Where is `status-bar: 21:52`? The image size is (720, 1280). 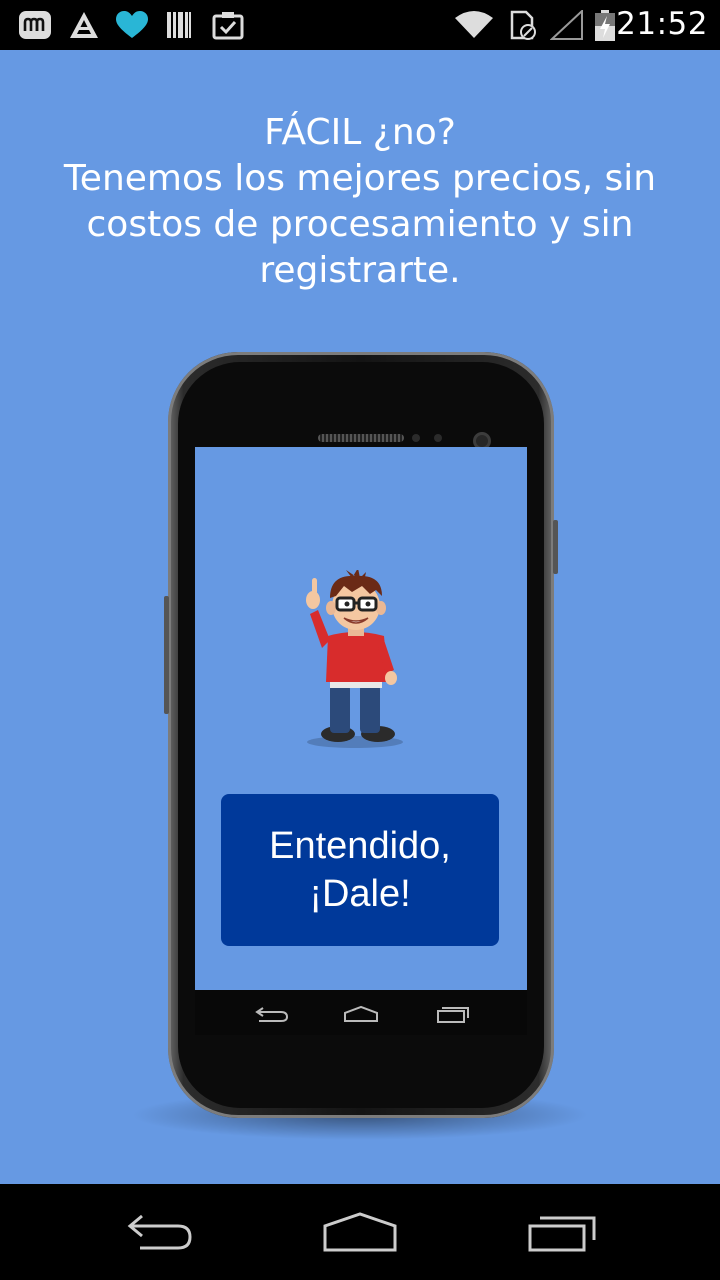 status-bar: 21:52 is located at coordinates (360, 25).